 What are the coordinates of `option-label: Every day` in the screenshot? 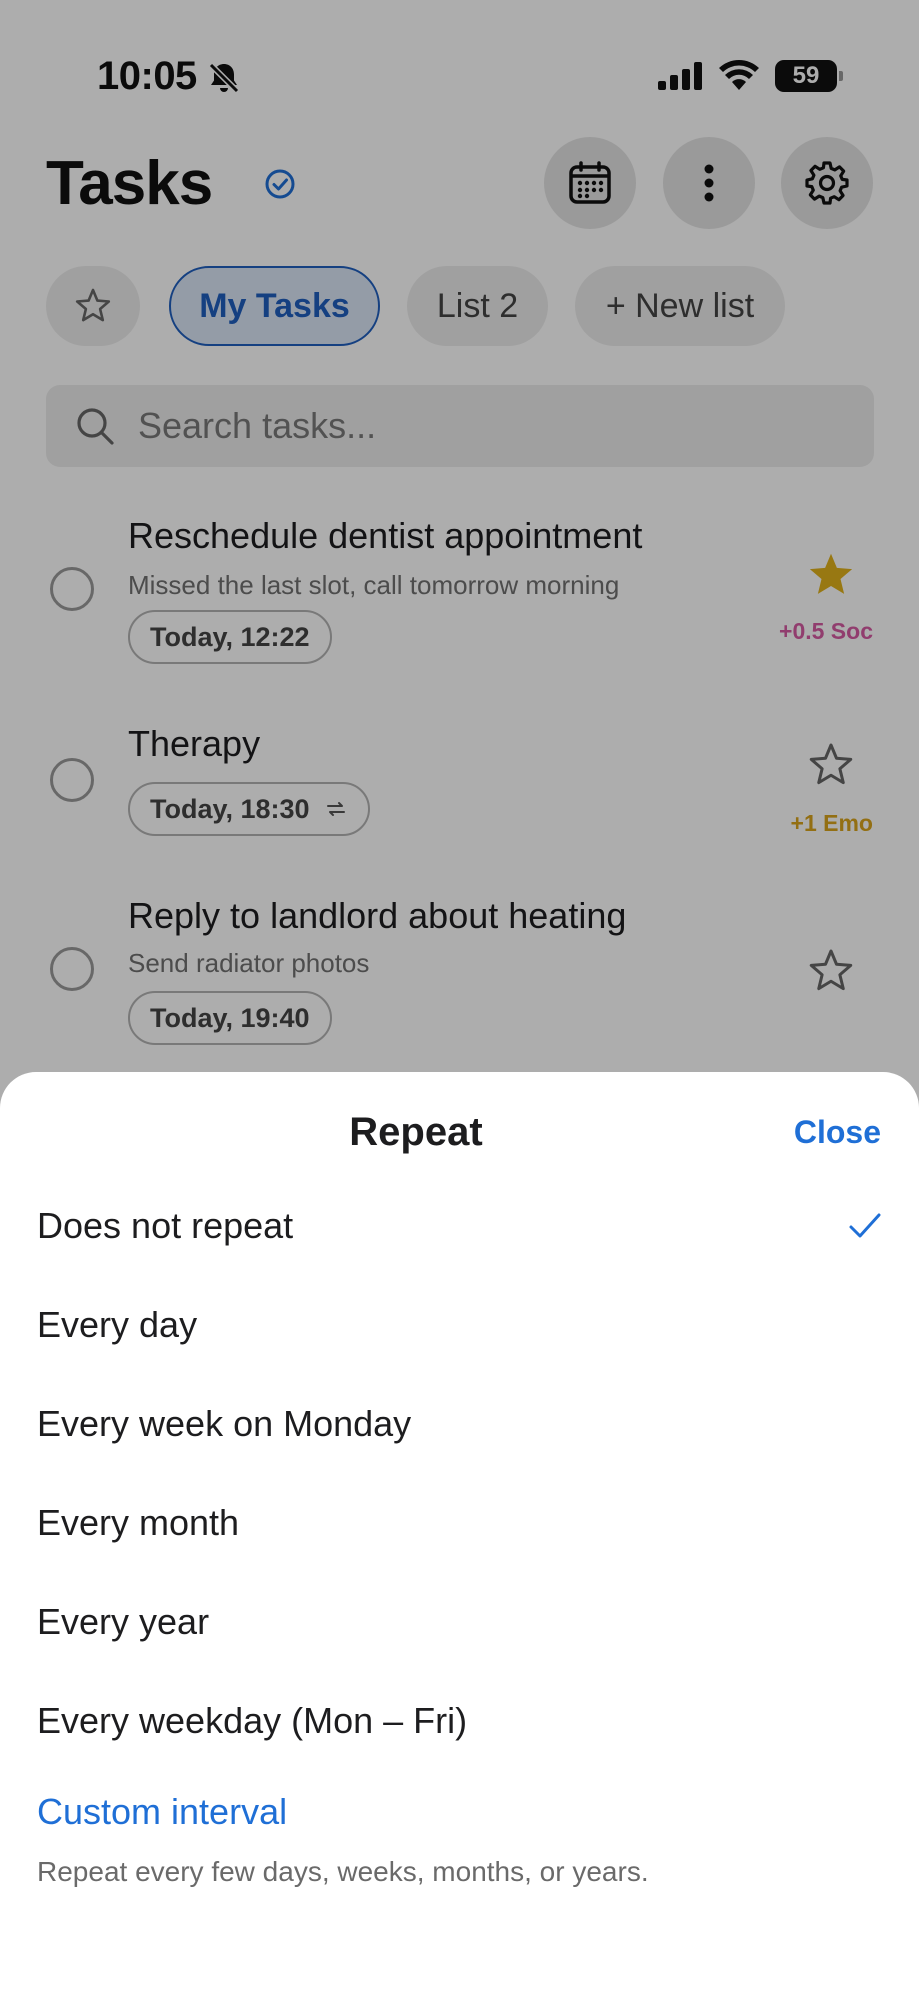 It's located at (117, 1324).